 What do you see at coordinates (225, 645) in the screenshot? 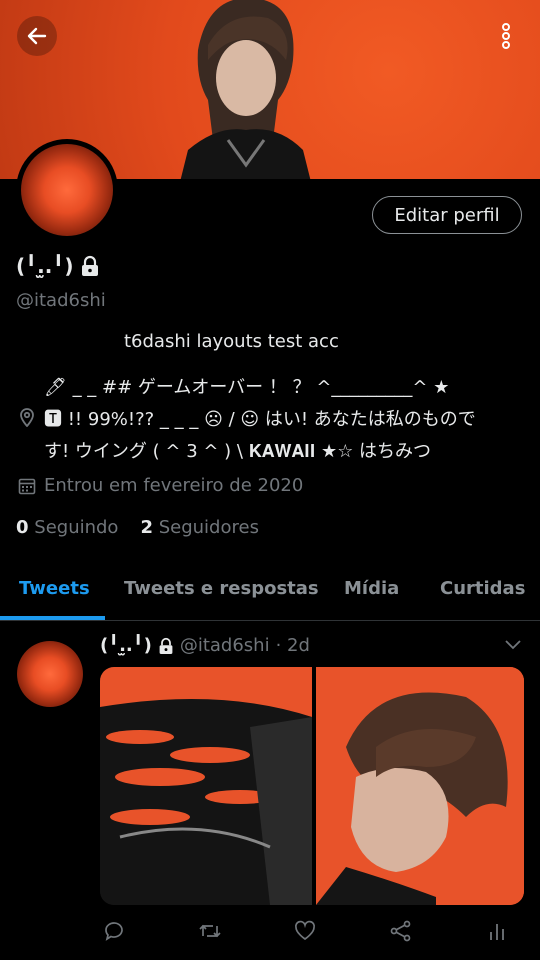
I see `tweet-author-handle: @itad6shi` at bounding box center [225, 645].